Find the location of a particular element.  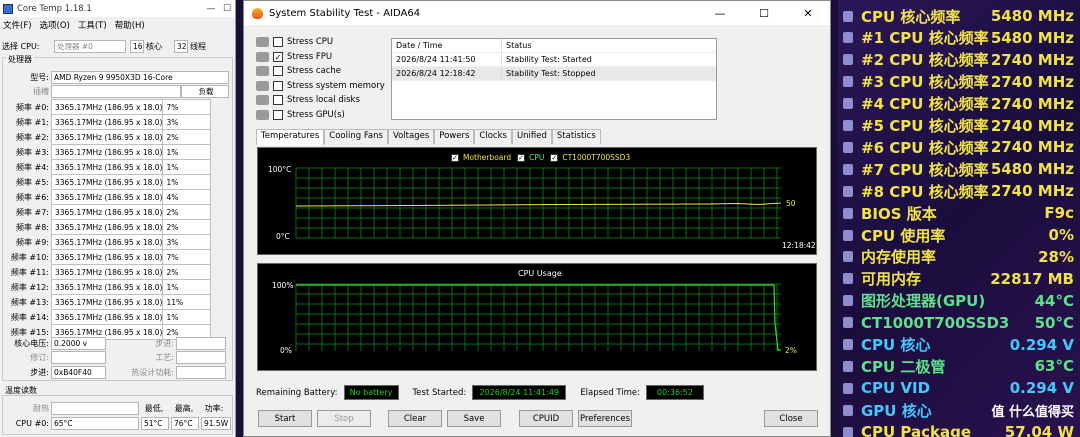

vcore-row: 核心电压: 0.2000 v 步进: is located at coordinates (117, 343).